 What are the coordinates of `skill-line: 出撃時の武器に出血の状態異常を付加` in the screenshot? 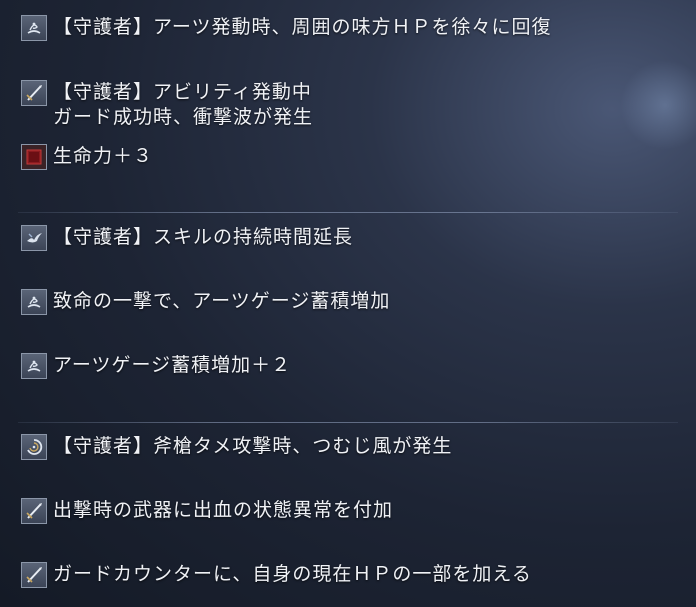 It's located at (223, 510).